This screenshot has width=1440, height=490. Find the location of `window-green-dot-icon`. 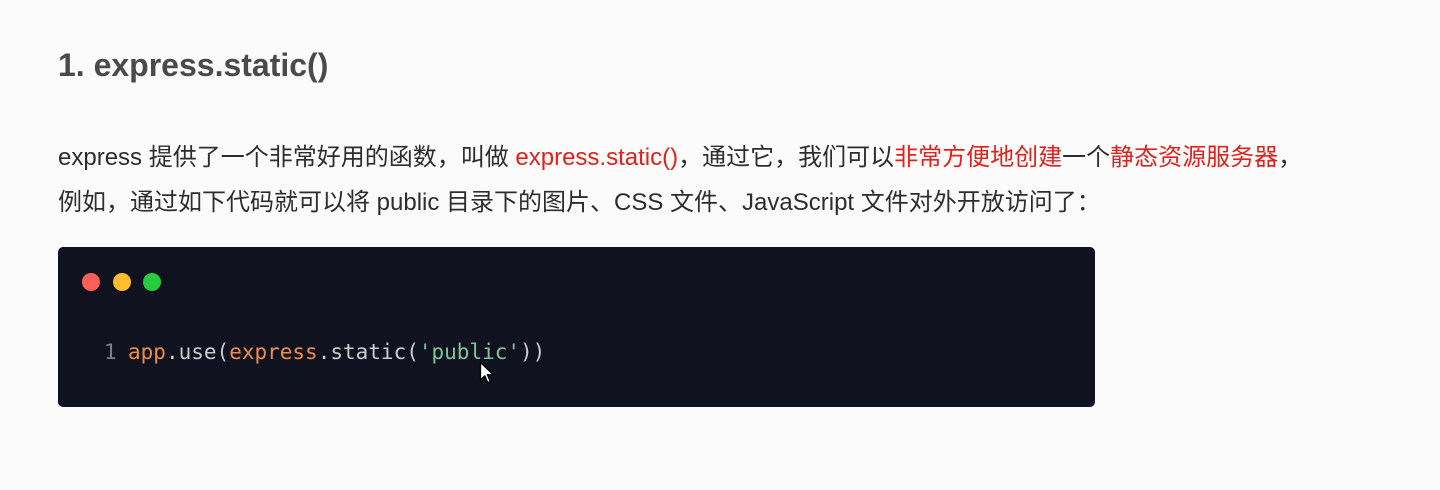

window-green-dot-icon is located at coordinates (152, 282).